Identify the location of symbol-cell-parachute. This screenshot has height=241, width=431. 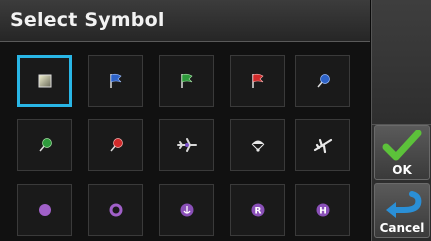
(257, 145).